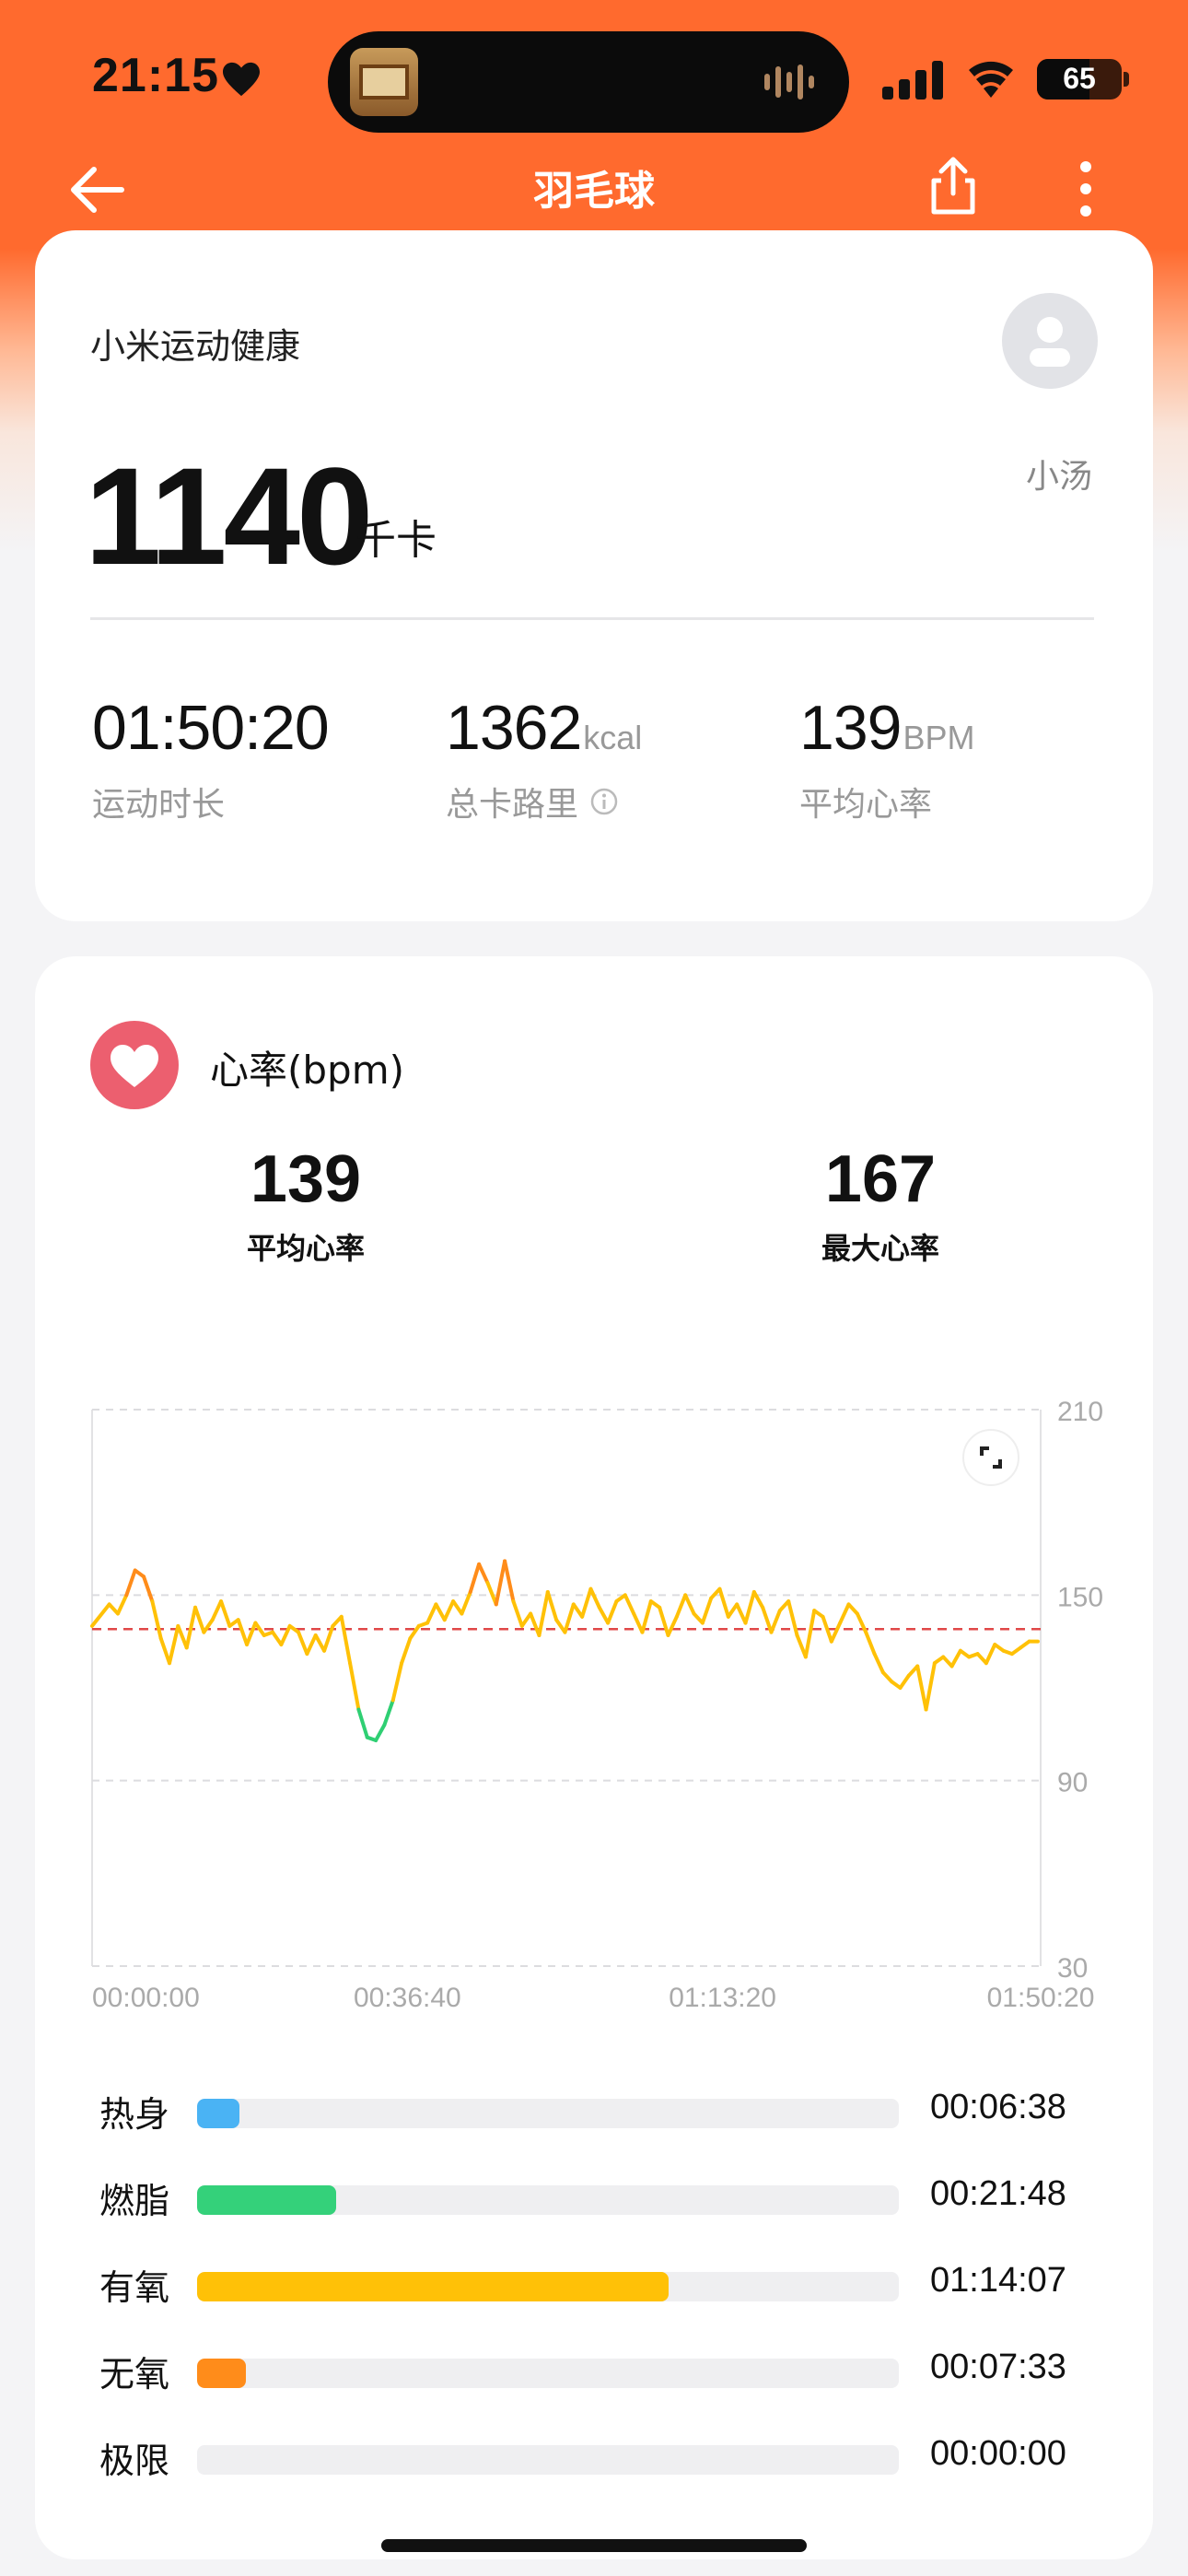 Image resolution: width=1188 pixels, height=2576 pixels. I want to click on info-icon, so click(604, 801).